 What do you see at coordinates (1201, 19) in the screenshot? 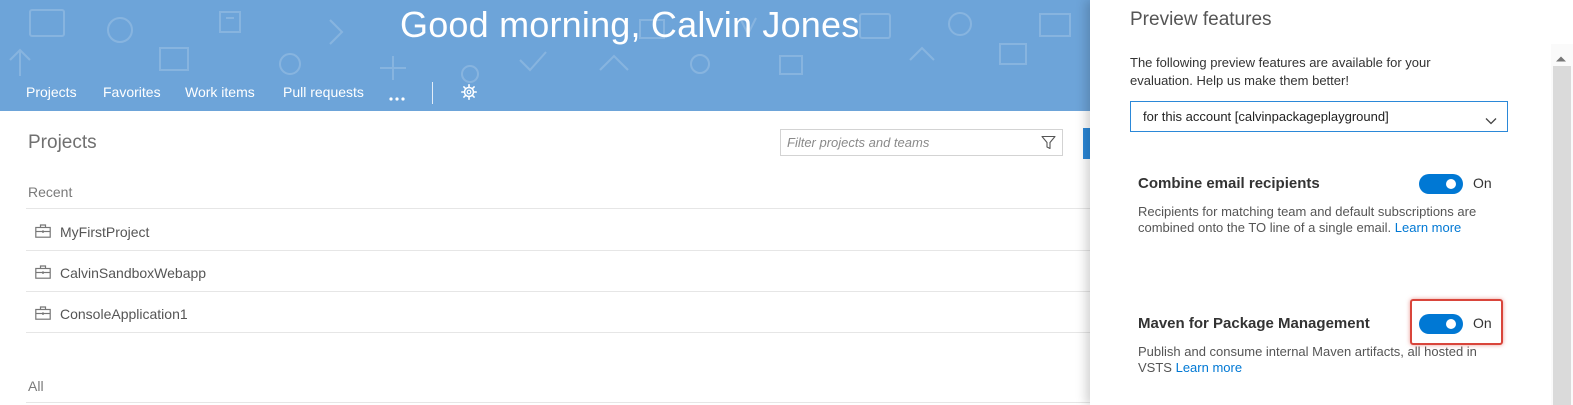
I see `panel-title: Preview features` at bounding box center [1201, 19].